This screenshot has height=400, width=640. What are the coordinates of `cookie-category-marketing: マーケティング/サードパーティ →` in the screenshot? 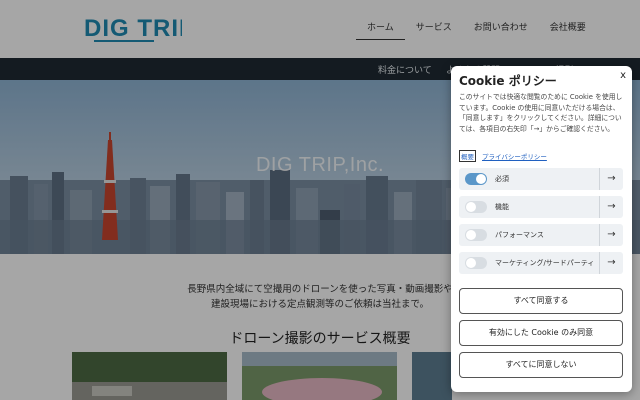 It's located at (541, 263).